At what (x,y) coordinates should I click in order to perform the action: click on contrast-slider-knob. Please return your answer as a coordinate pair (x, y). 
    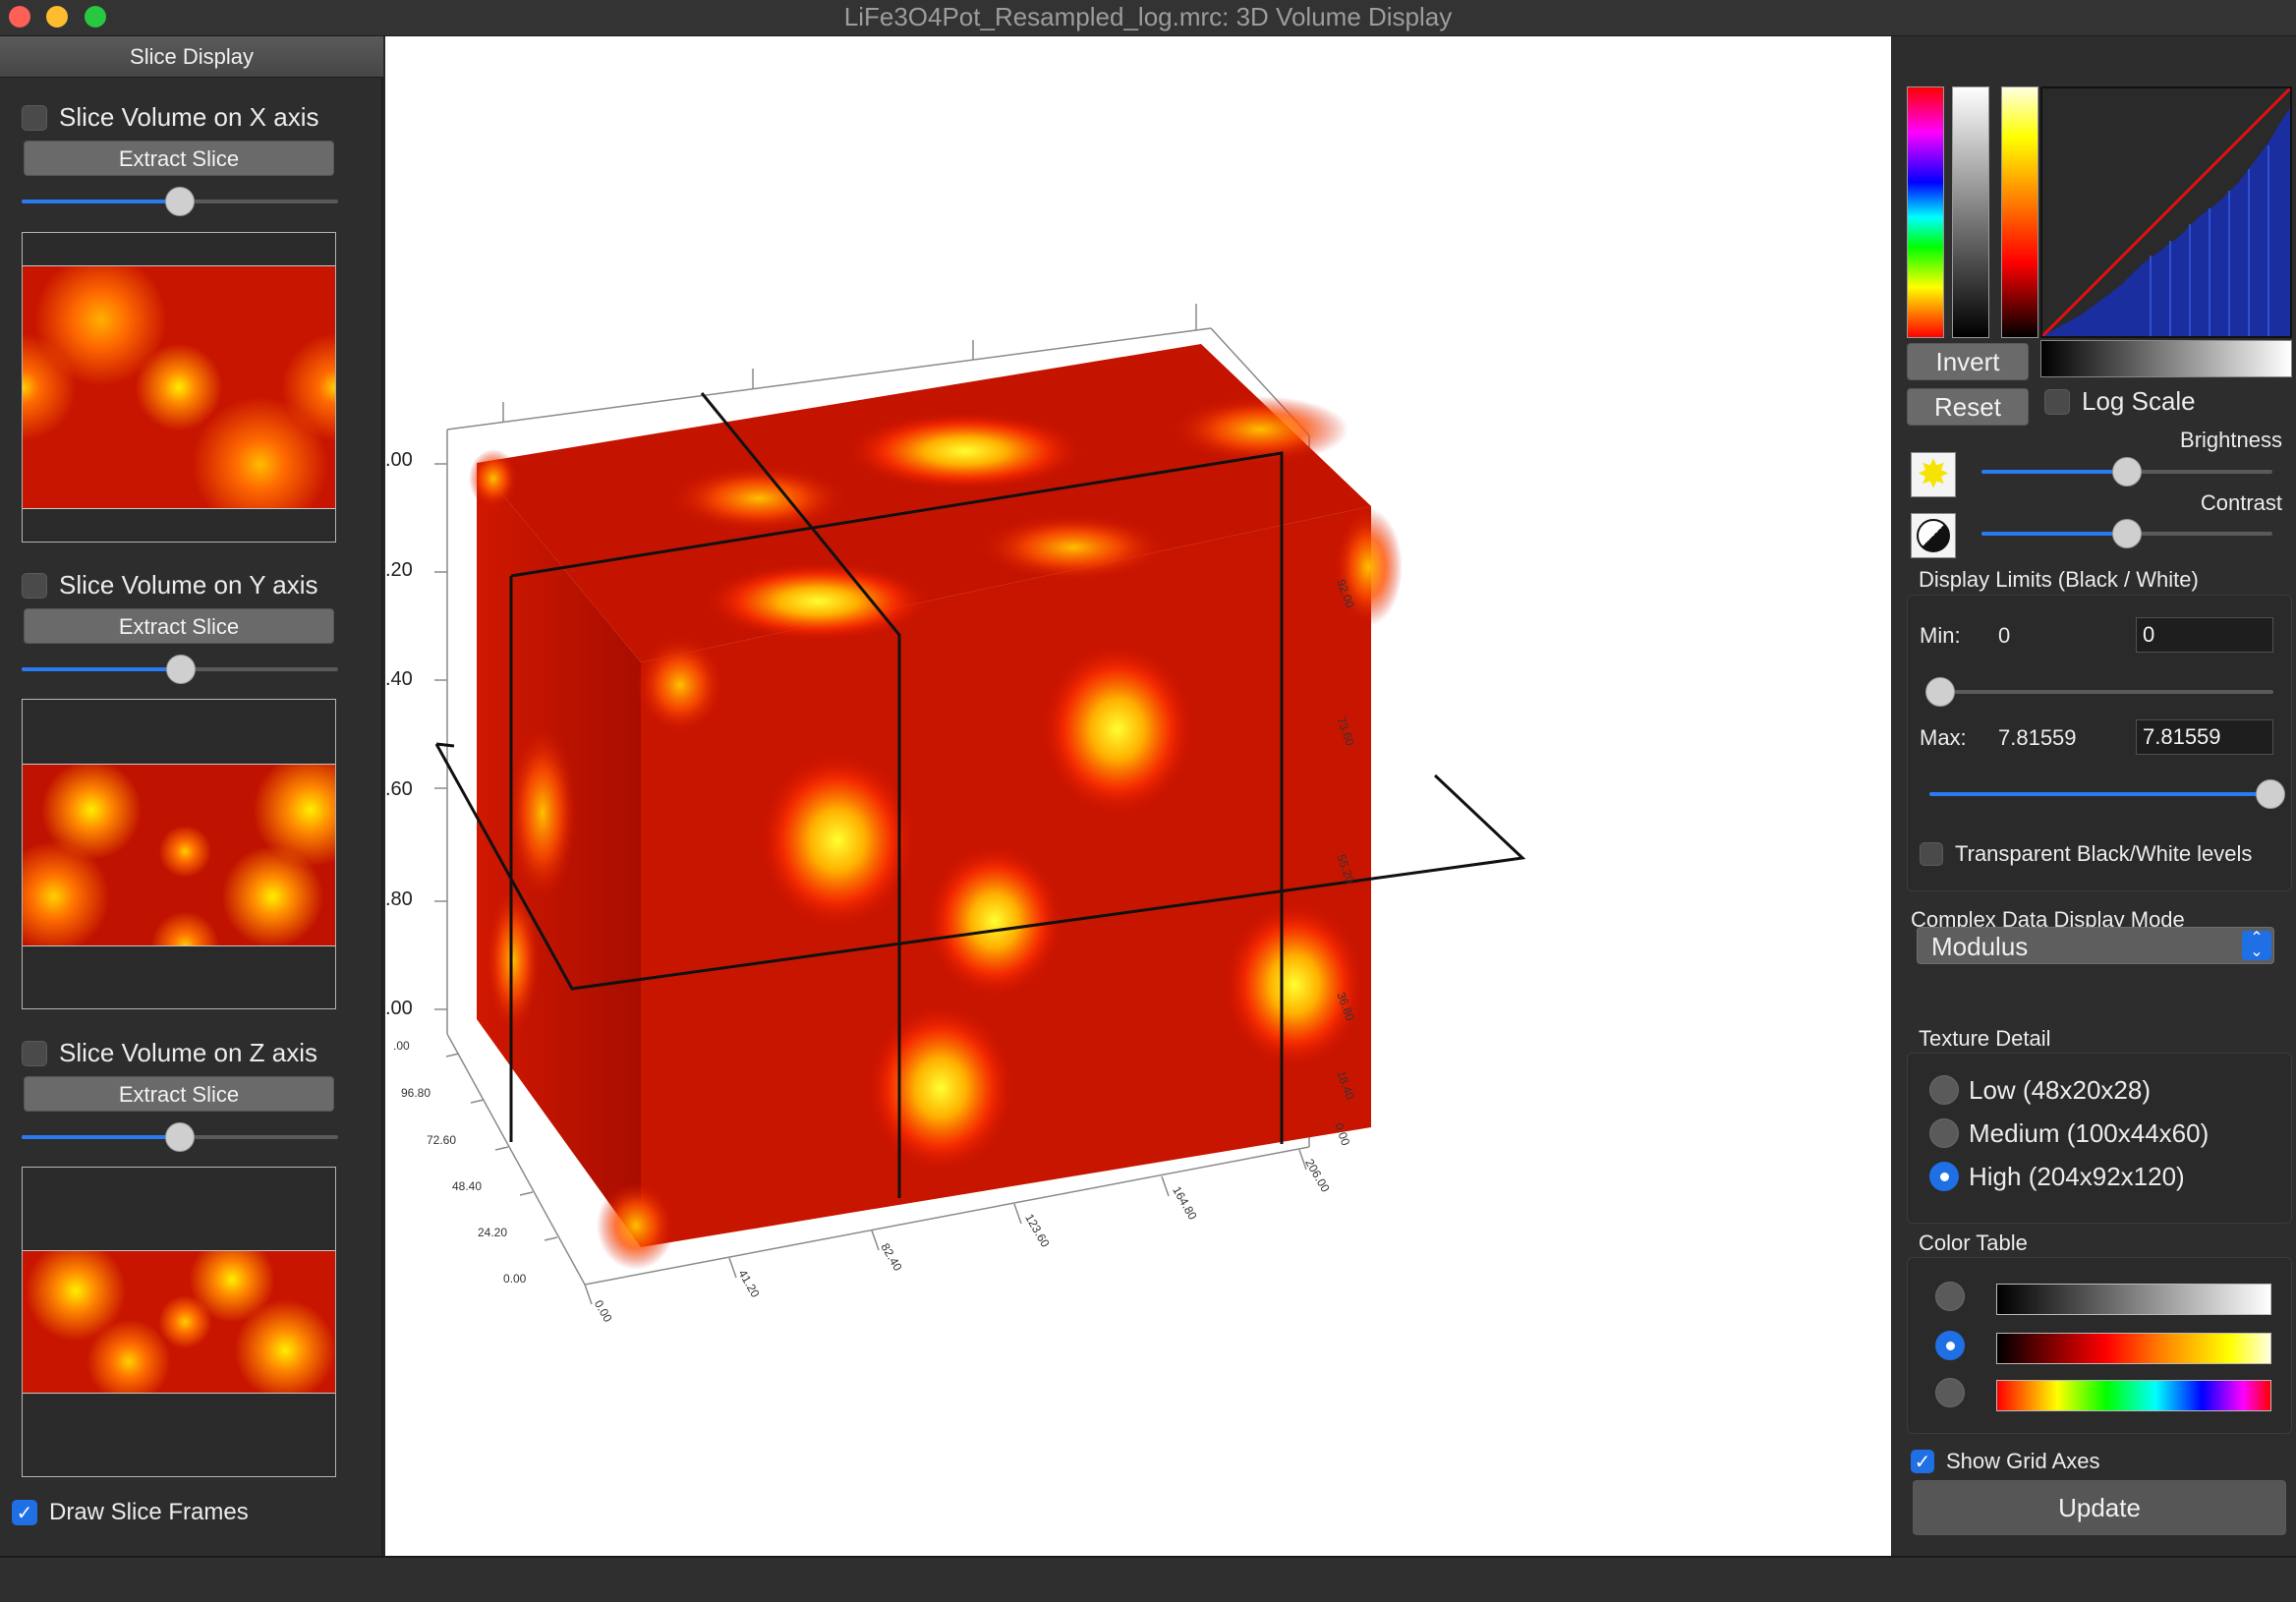
    Looking at the image, I should click on (2127, 533).